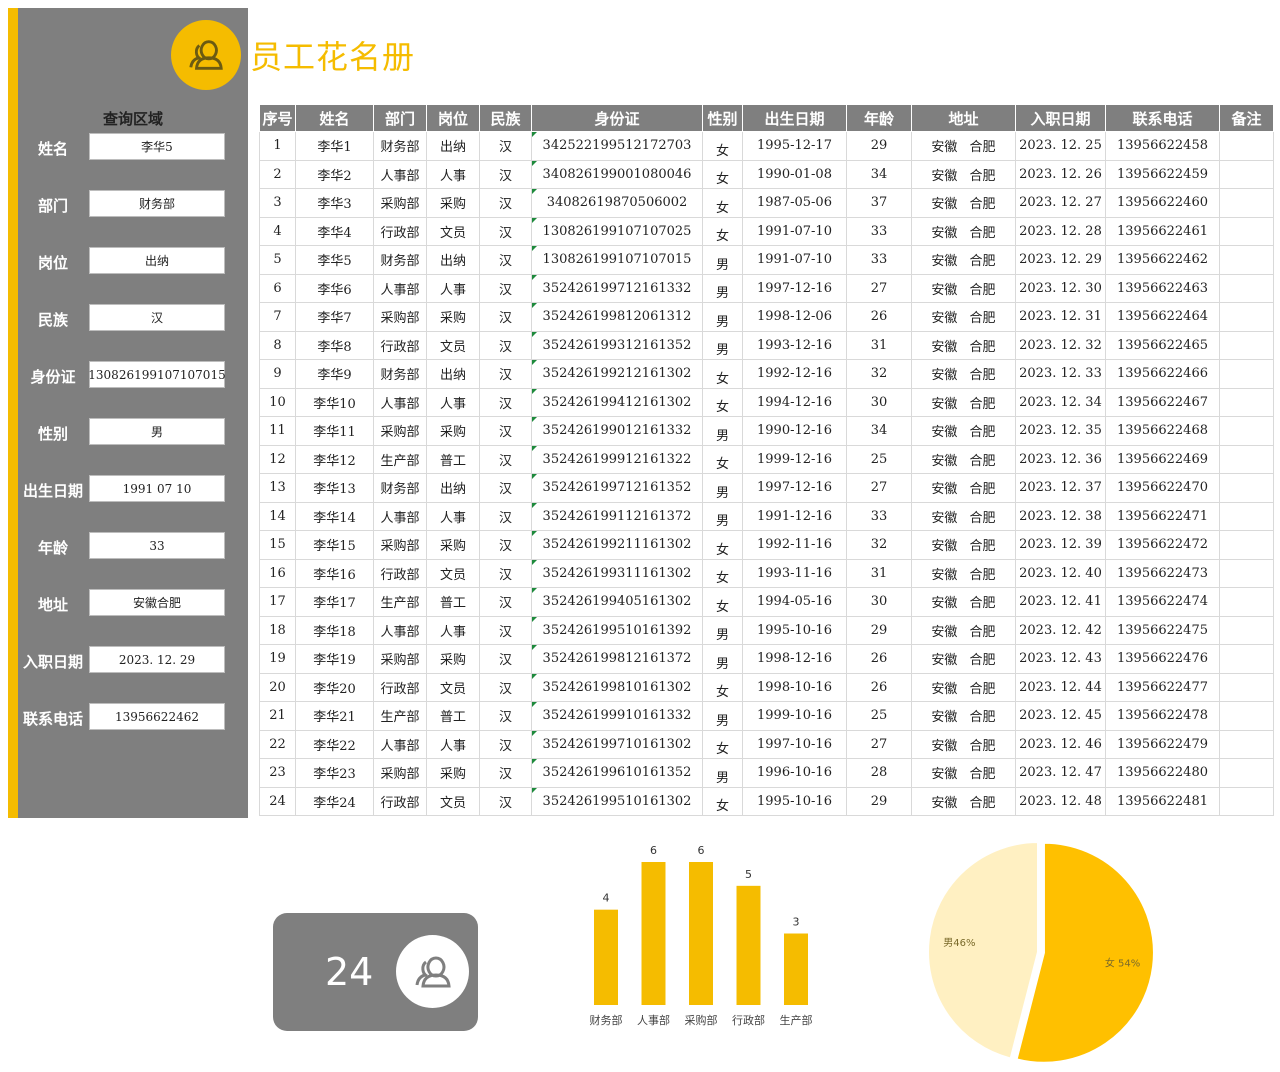 This screenshot has height=1072, width=1280. What do you see at coordinates (157, 716) in the screenshot?
I see `query-input: 13956622462` at bounding box center [157, 716].